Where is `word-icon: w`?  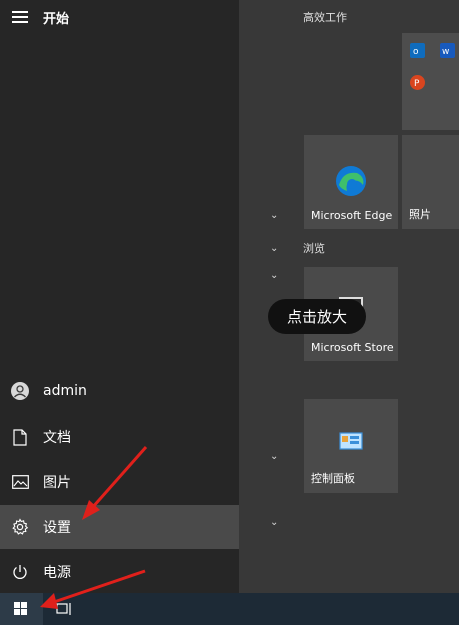 word-icon: w is located at coordinates (447, 50).